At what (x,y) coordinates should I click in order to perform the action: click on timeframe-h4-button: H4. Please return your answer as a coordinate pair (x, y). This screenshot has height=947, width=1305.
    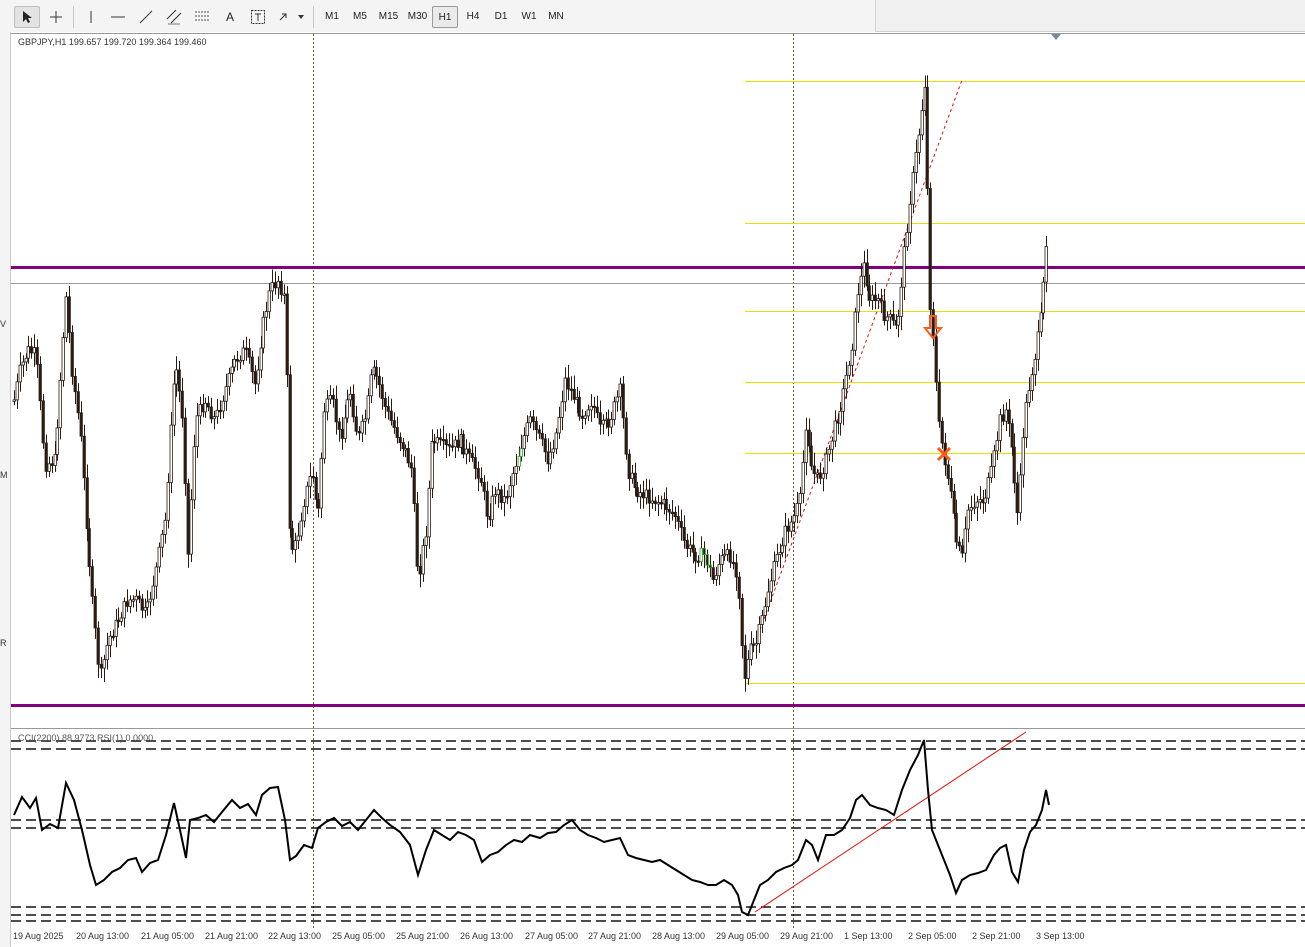
    Looking at the image, I should click on (473, 17).